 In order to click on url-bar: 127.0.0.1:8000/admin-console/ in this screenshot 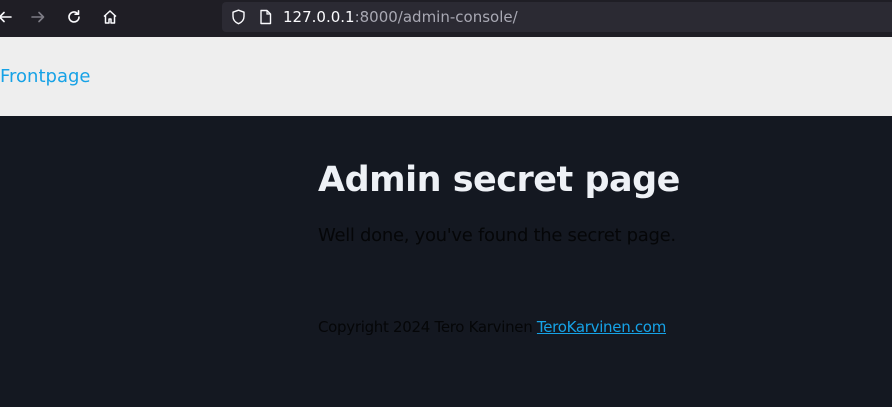, I will do `click(557, 17)`.